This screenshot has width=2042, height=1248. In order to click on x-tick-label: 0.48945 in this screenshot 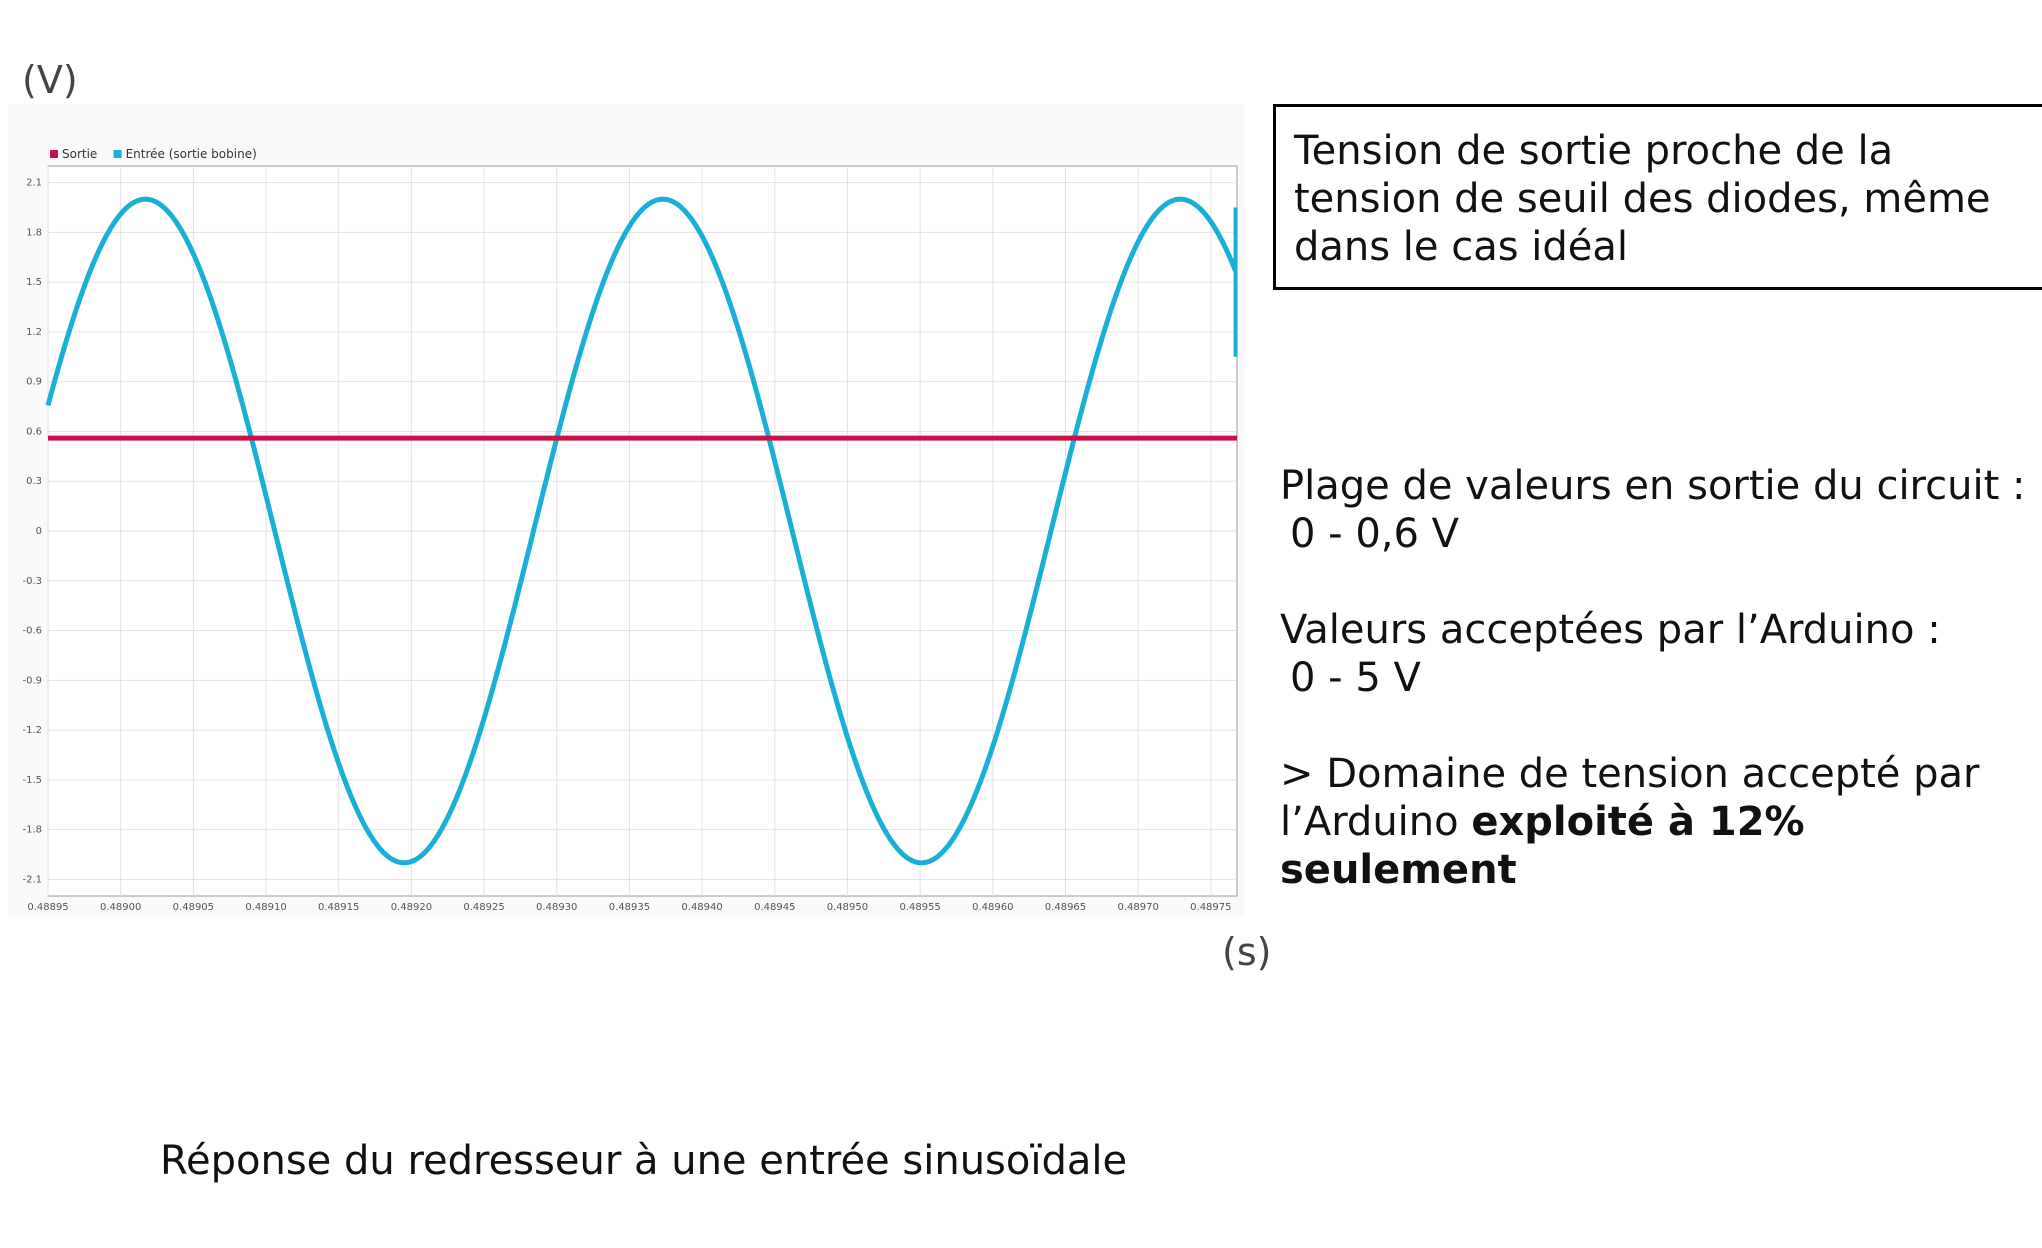, I will do `click(774, 907)`.